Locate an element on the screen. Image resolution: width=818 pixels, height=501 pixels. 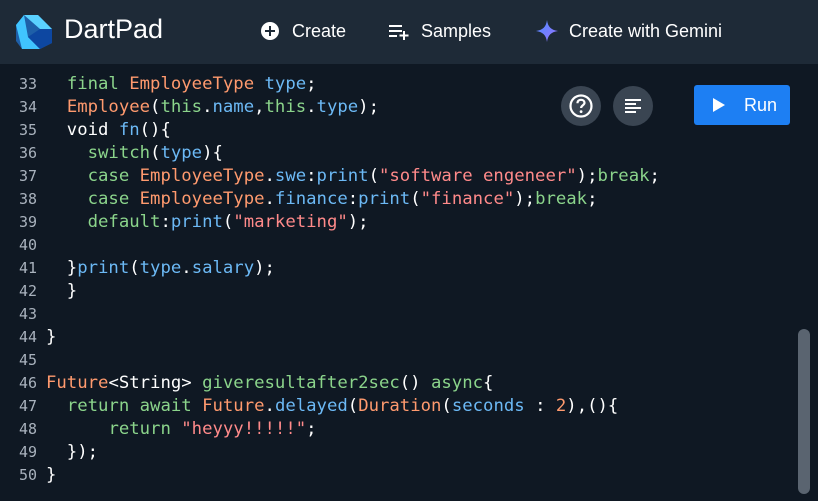
code-line: }); is located at coordinates (72, 452).